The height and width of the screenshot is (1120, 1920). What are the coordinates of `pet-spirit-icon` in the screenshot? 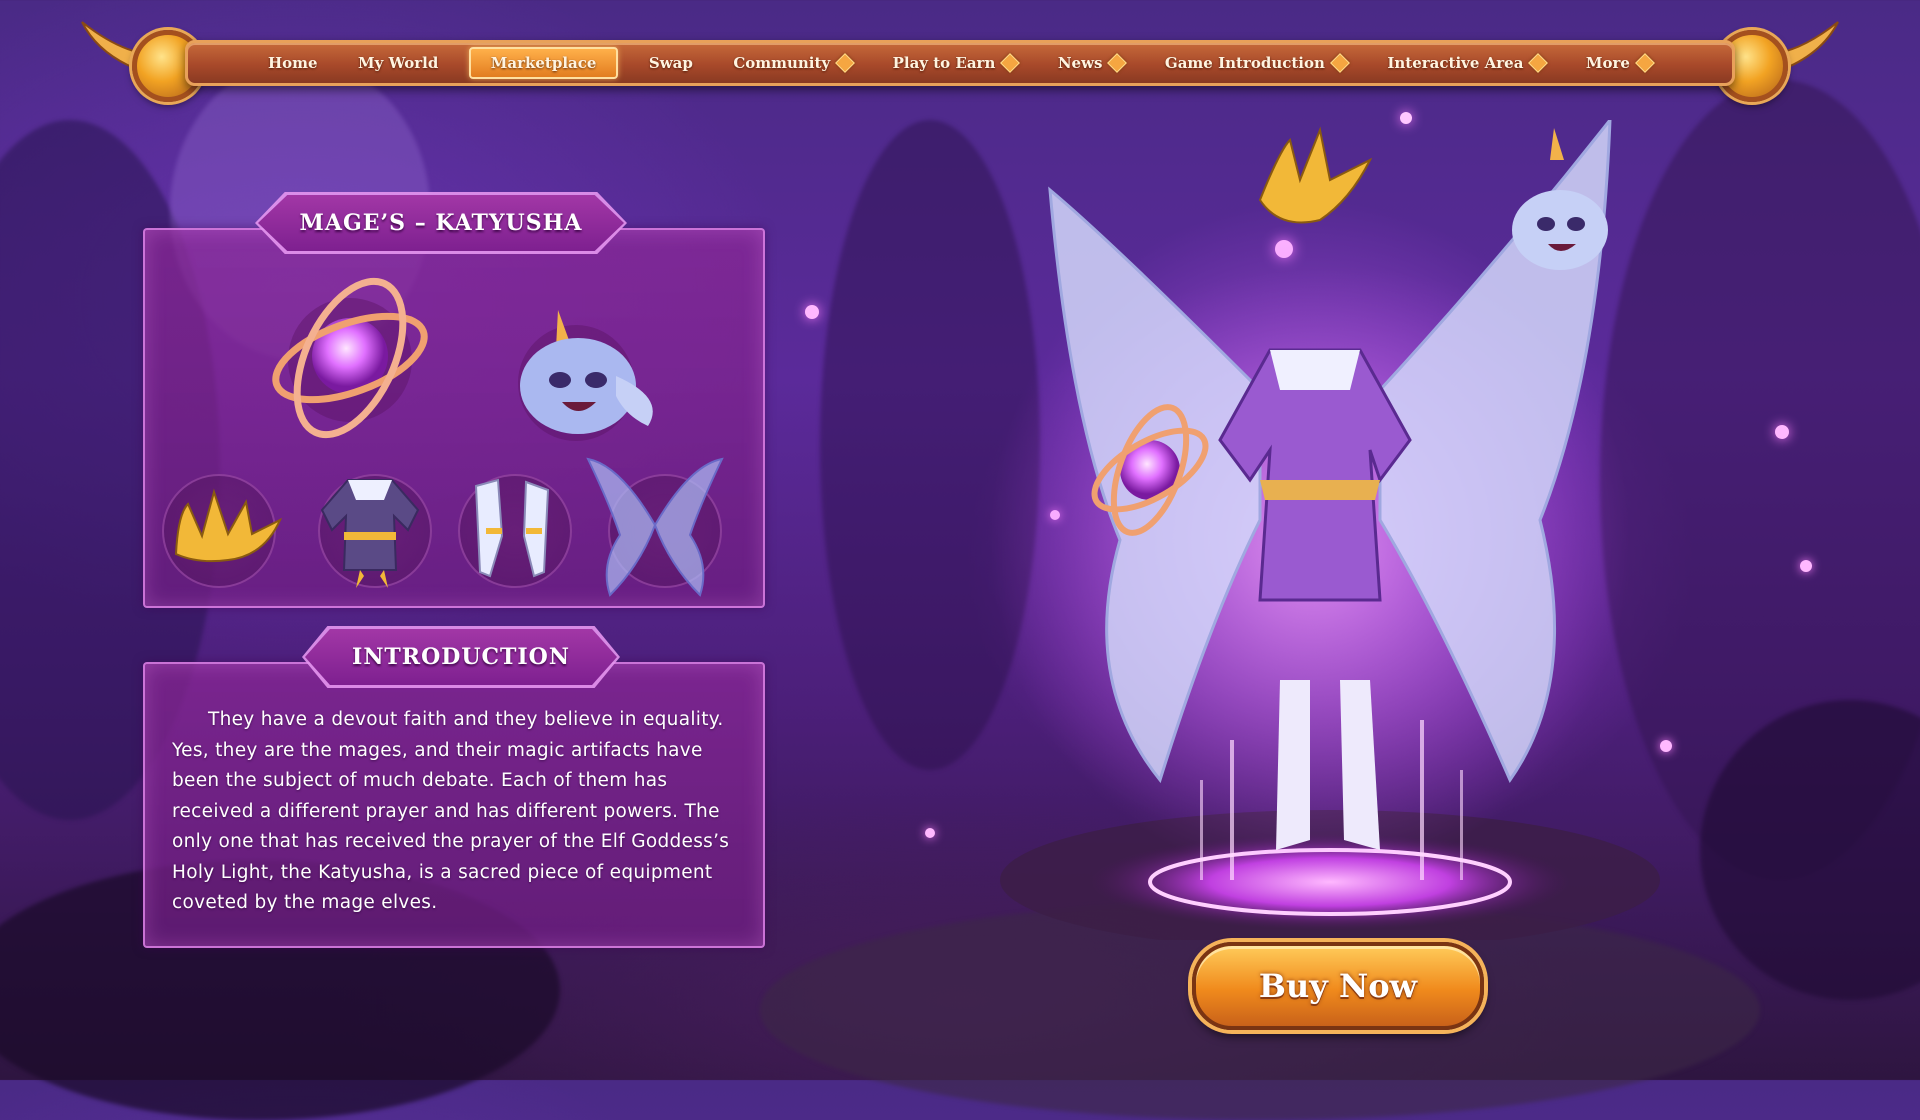 It's located at (583, 373).